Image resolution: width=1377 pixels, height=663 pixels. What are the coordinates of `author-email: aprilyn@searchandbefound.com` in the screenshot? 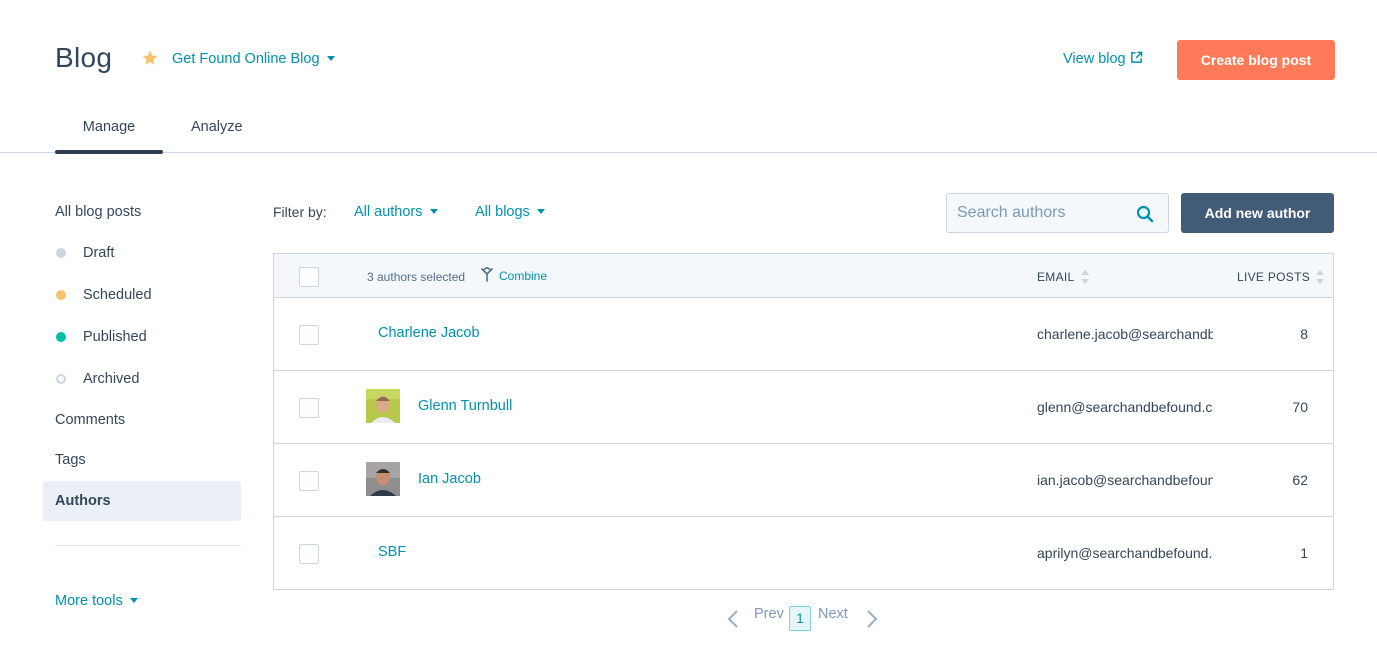 It's located at (1125, 553).